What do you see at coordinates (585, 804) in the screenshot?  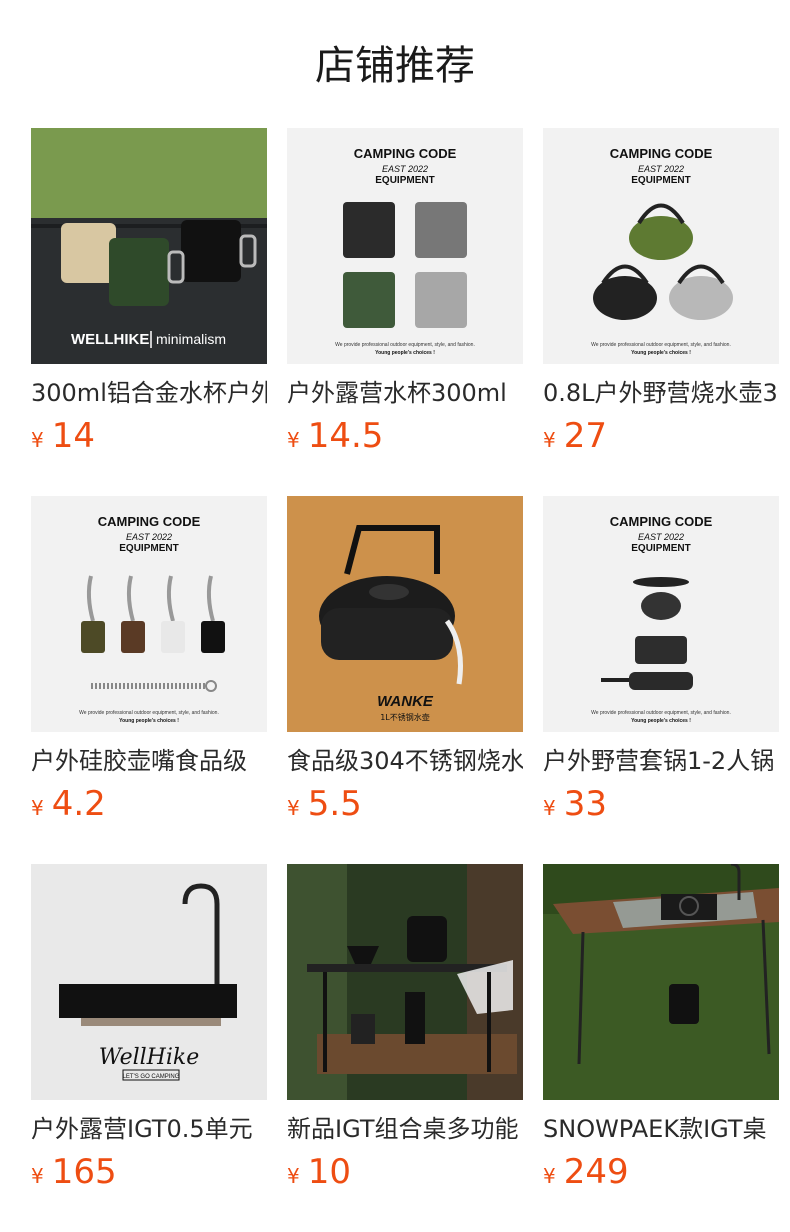 I see `price-value: 33` at bounding box center [585, 804].